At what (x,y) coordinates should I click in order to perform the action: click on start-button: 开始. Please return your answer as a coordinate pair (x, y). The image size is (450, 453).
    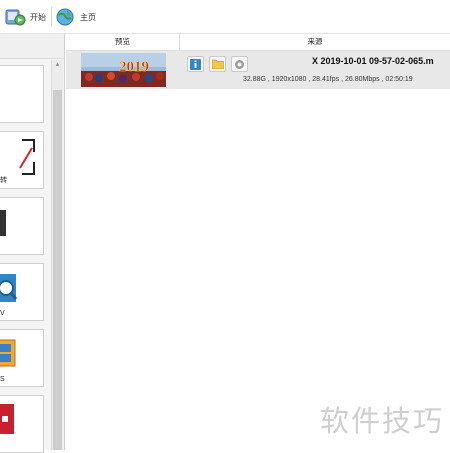
    Looking at the image, I should click on (25, 17).